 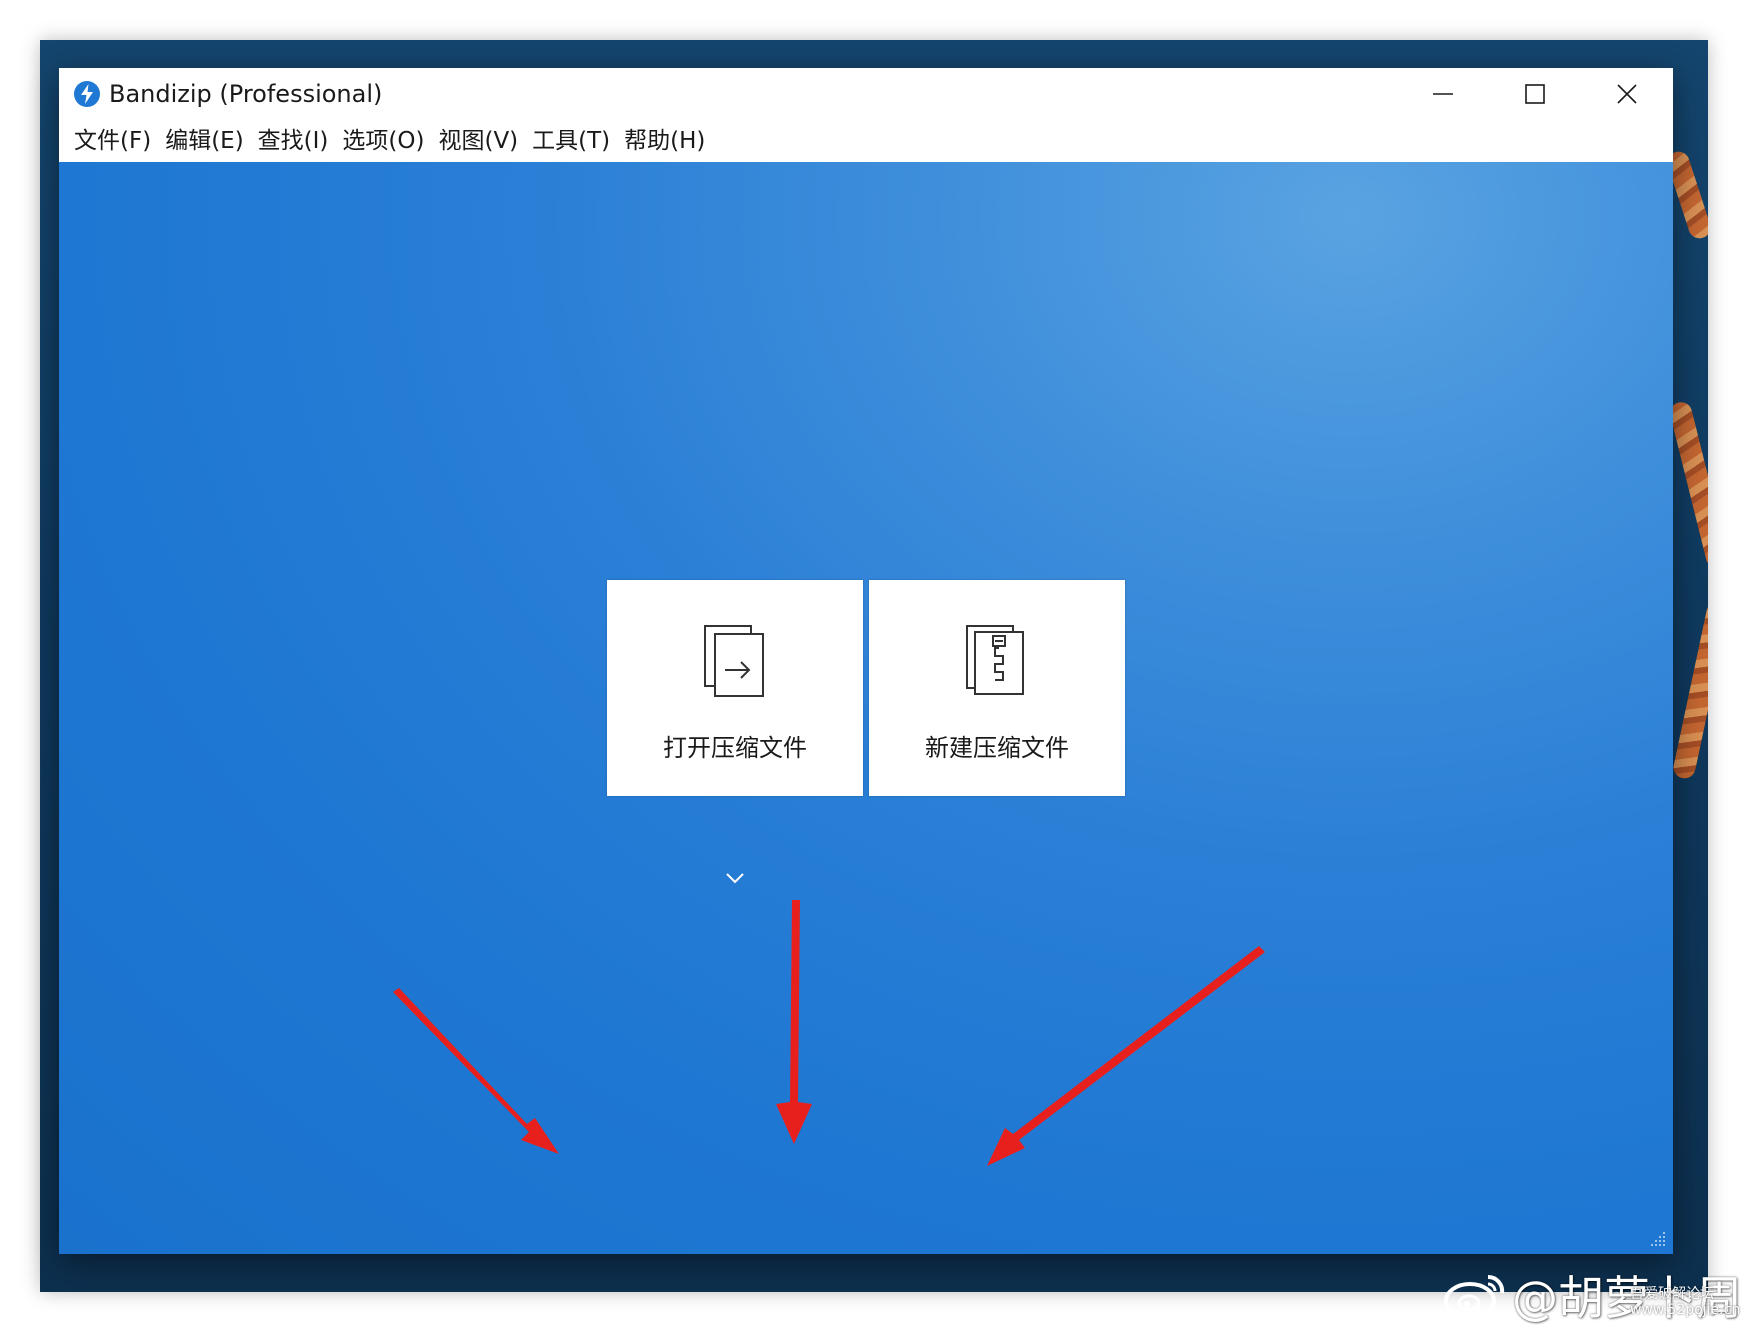 I want to click on menu-options: 选项(O), so click(x=383, y=141).